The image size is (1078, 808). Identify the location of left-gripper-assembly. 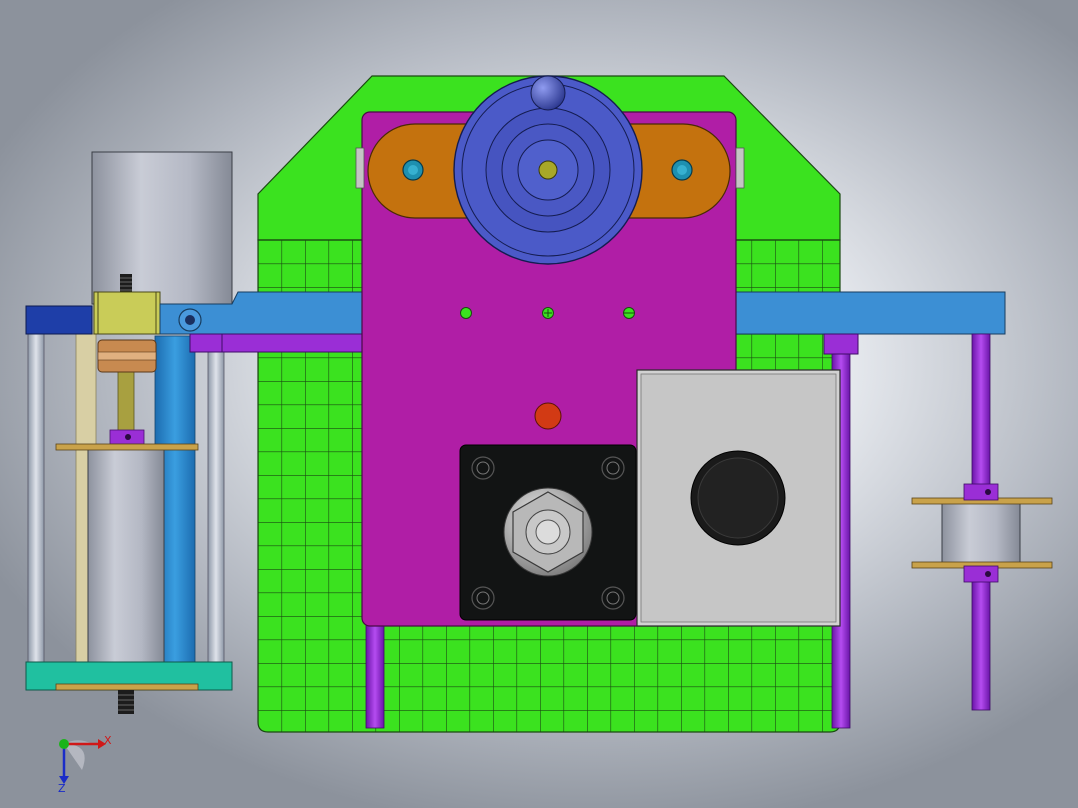
(129, 432).